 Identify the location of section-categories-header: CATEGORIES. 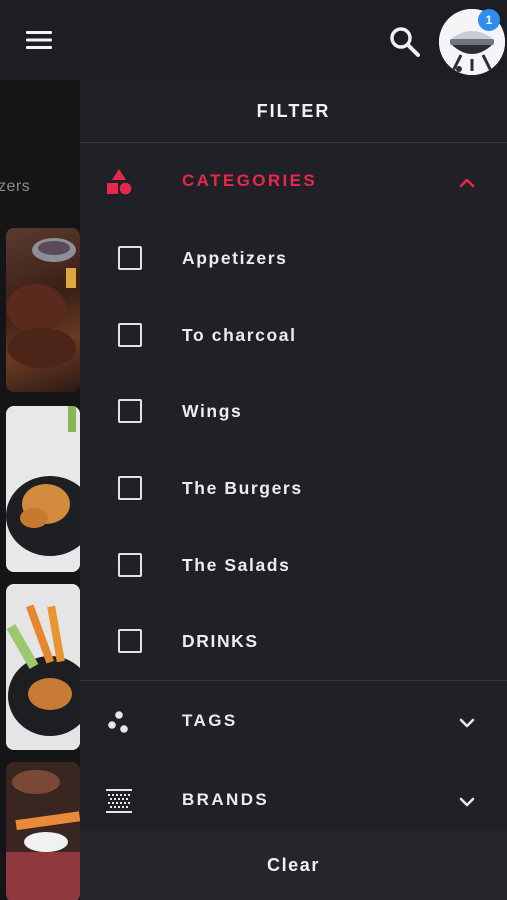
(293, 181).